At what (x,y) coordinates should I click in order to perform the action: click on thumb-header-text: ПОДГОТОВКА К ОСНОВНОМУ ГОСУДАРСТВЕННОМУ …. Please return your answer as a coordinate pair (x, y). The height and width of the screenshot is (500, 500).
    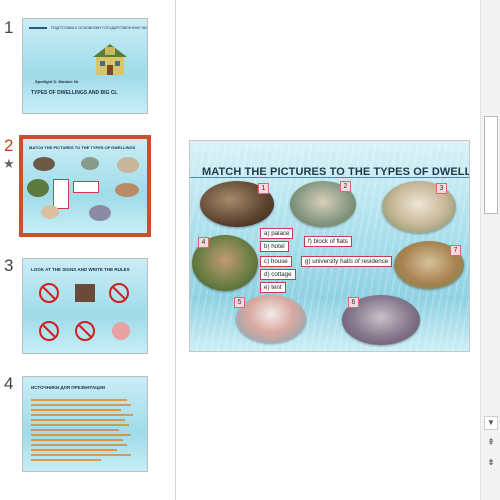
    Looking at the image, I should click on (99, 28).